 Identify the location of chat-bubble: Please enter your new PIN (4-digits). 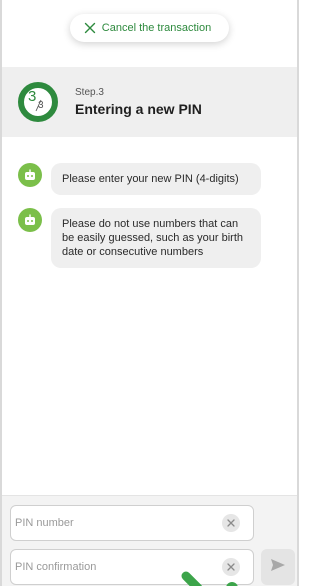
(156, 179).